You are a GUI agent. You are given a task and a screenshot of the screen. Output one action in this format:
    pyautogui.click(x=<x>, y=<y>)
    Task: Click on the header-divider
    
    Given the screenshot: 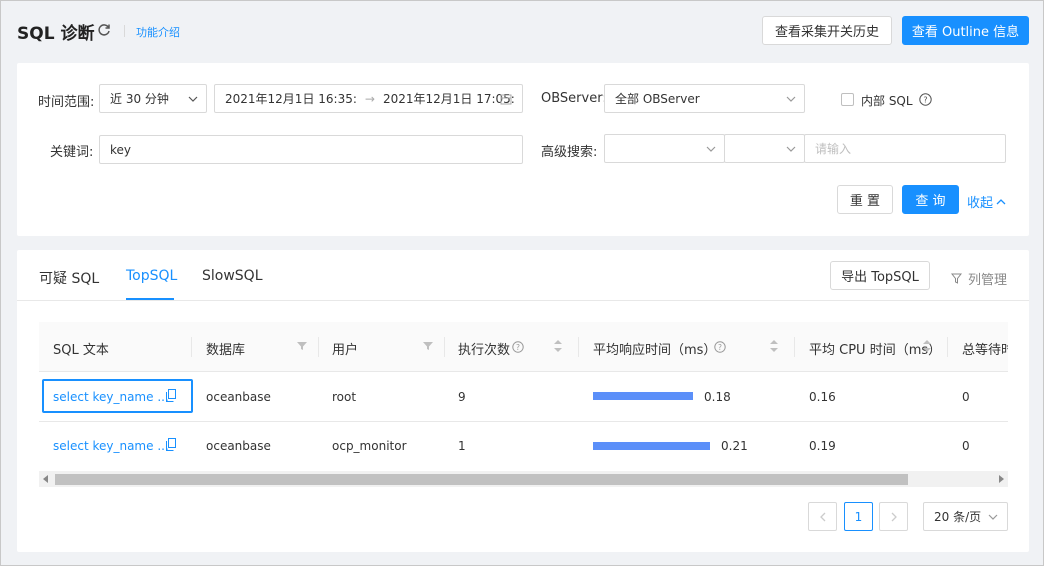 What is the action you would take?
    pyautogui.click(x=124, y=31)
    